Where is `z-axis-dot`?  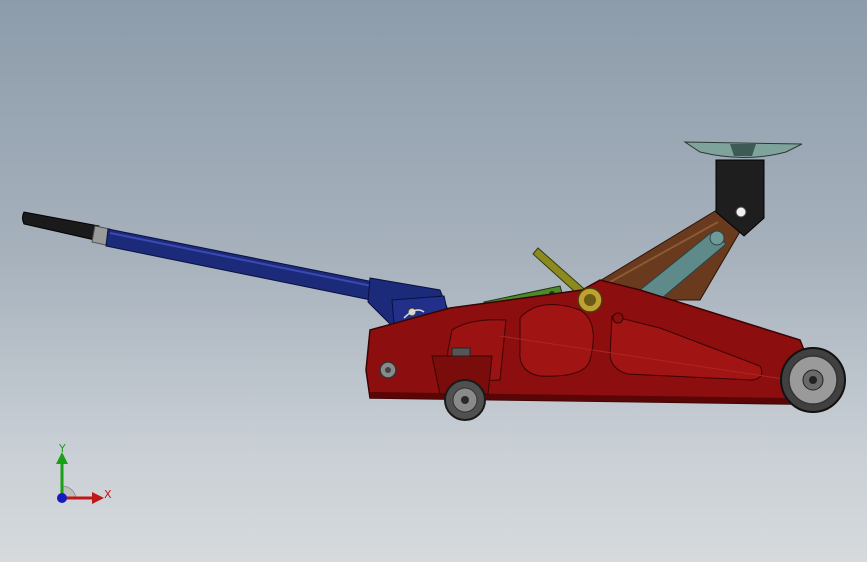
z-axis-dot is located at coordinates (62, 498).